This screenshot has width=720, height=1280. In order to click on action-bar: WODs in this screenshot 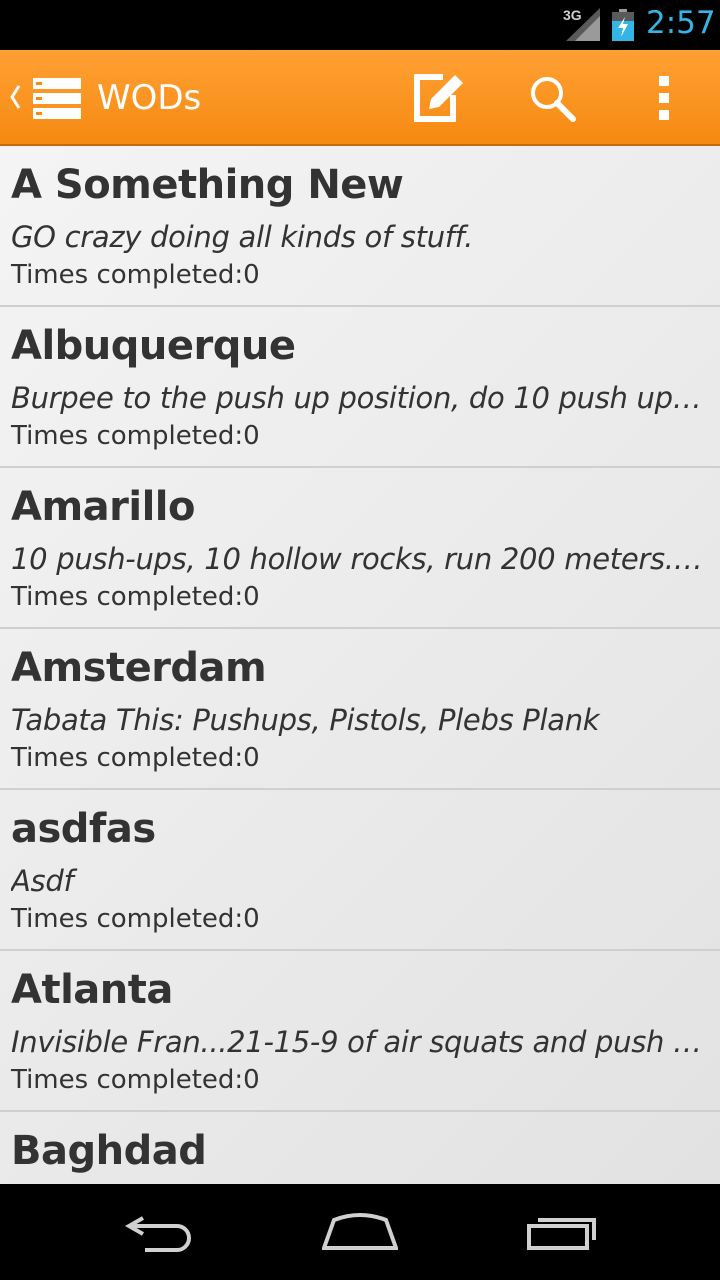, I will do `click(360, 98)`.